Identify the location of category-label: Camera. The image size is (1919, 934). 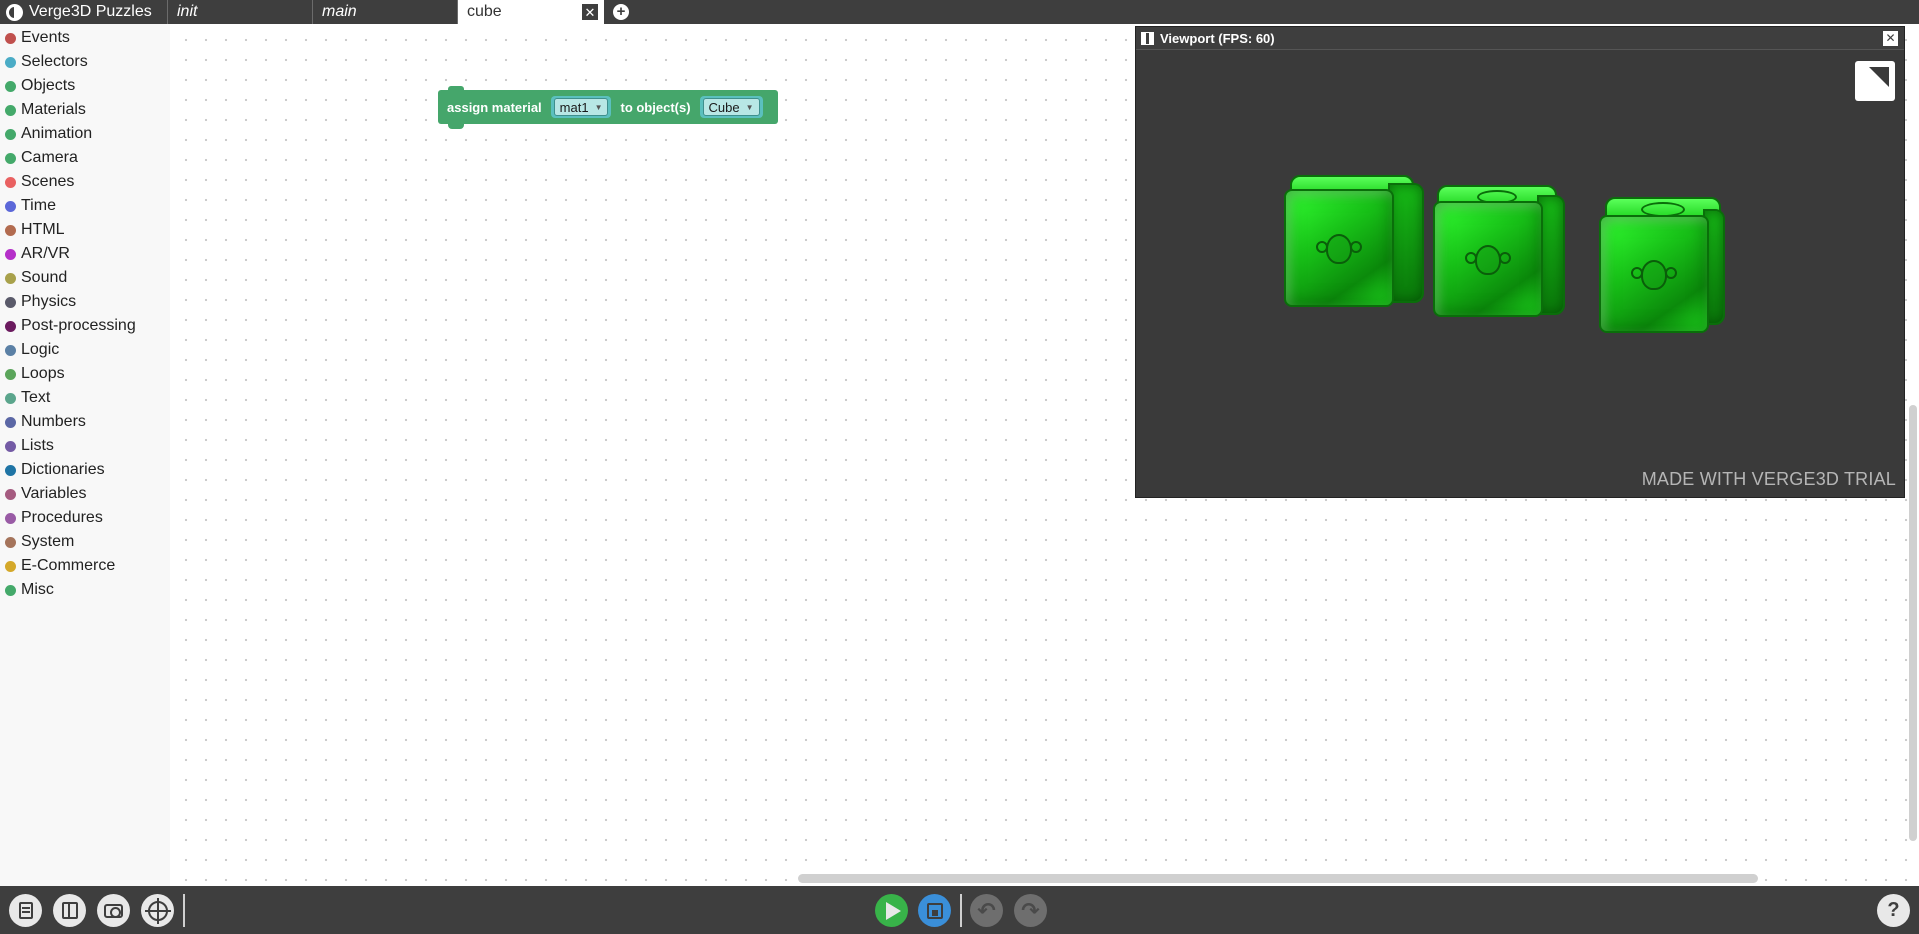
(49, 157).